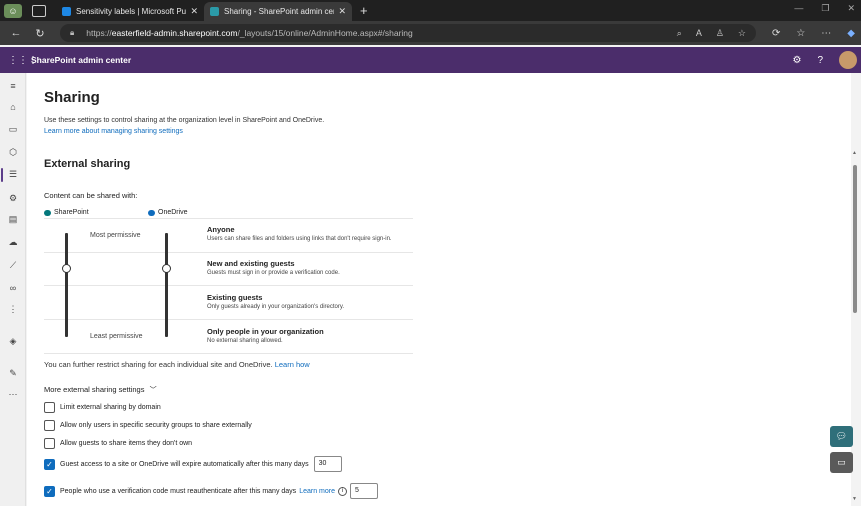 The image size is (861, 506). Describe the element at coordinates (91, 195) in the screenshot. I see `shared-with-label: Content can be shared with:` at that location.